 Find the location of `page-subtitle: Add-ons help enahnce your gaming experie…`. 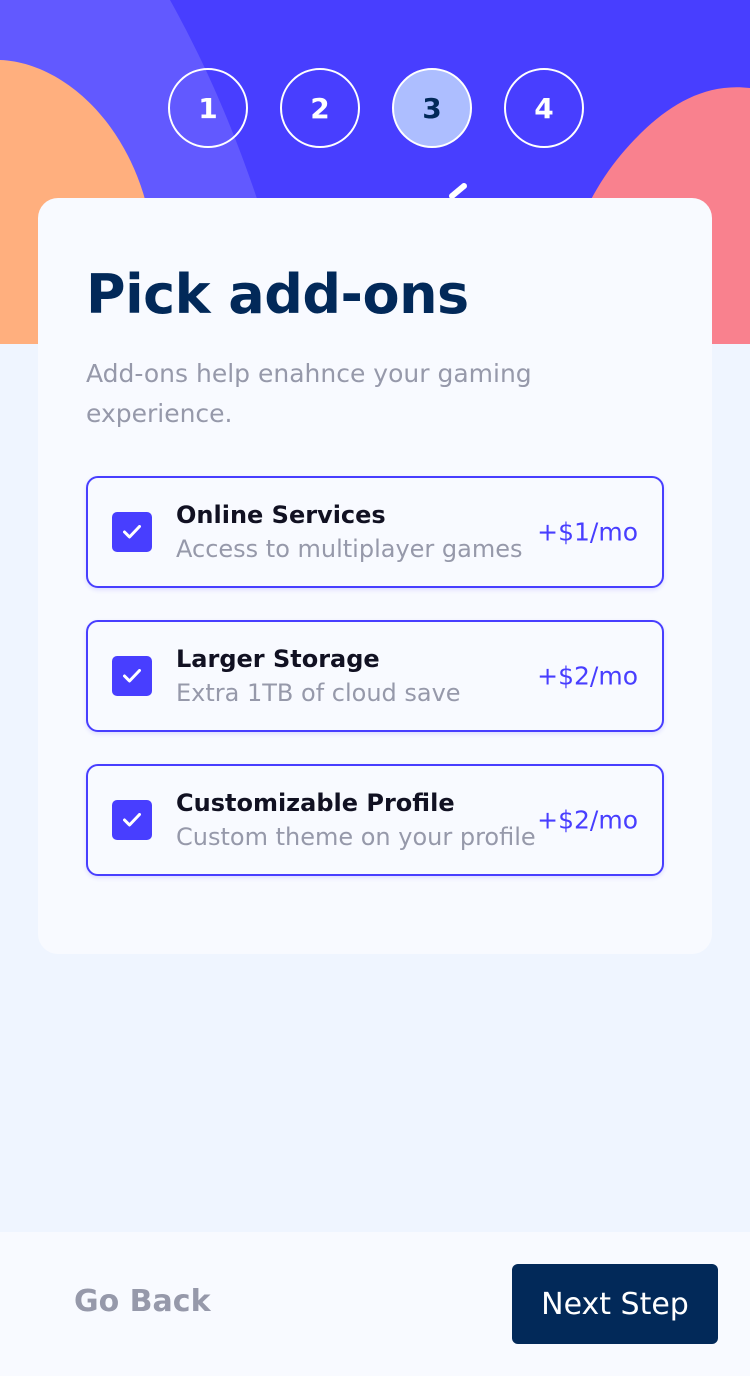

page-subtitle: Add-ons help enahnce your gaming experie… is located at coordinates (309, 393).